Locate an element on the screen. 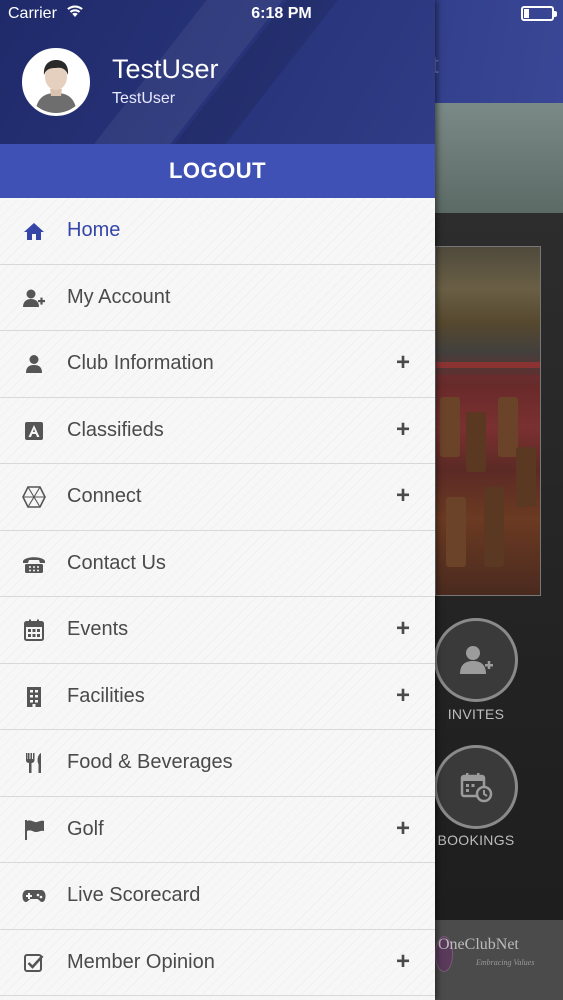  oneclubnet-tagline: Embracing Values is located at coordinates (505, 962).